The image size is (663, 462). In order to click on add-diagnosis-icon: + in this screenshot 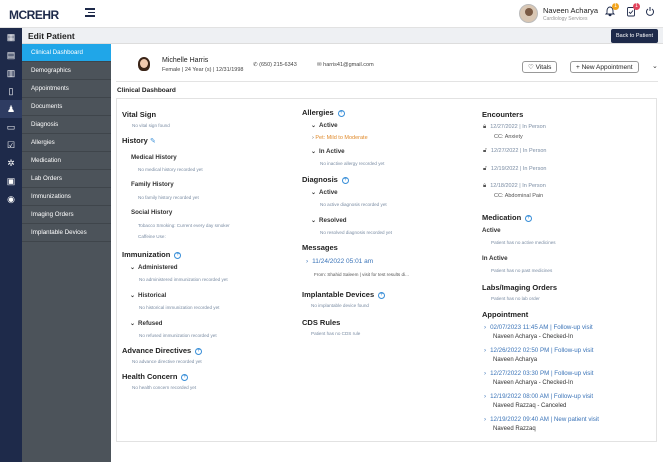, I will do `click(345, 180)`.